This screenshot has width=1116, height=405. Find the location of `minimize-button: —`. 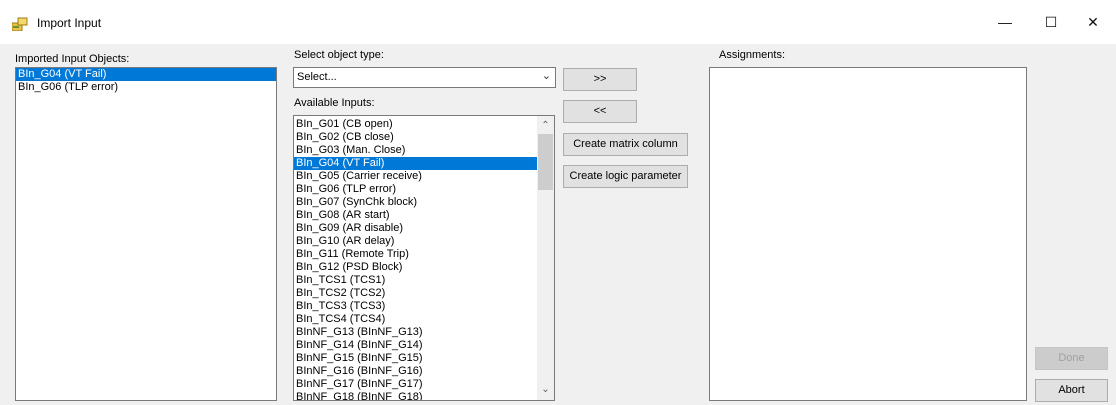

minimize-button: — is located at coordinates (1005, 22).